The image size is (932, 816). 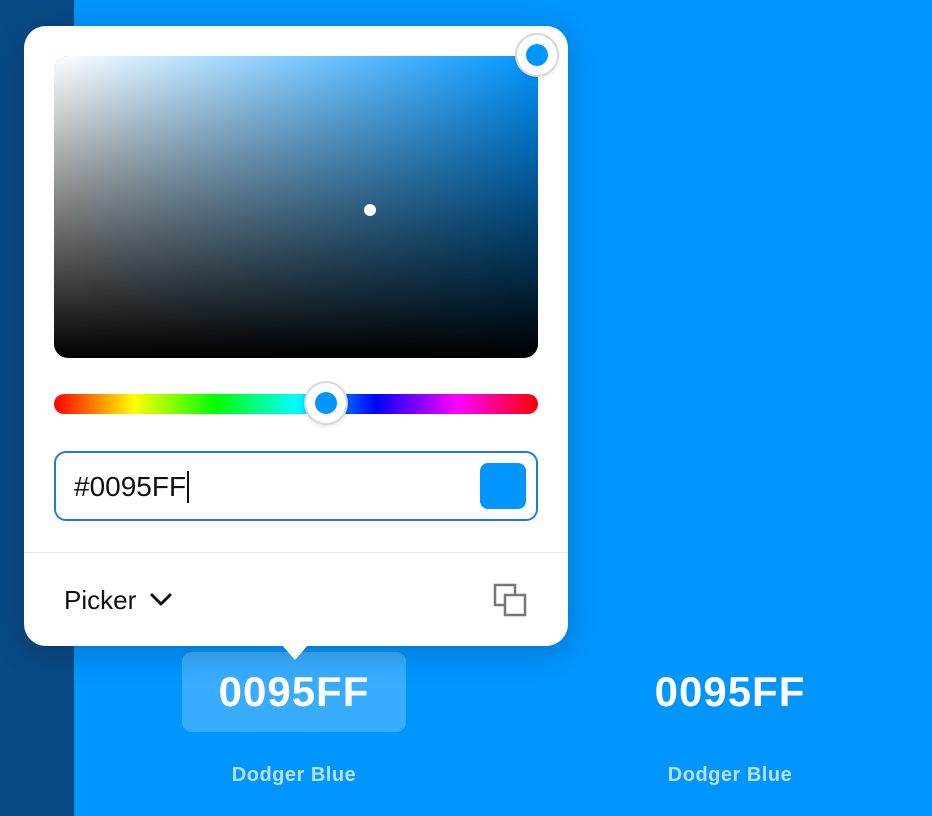 I want to click on saturation-value-handle, so click(x=537, y=55).